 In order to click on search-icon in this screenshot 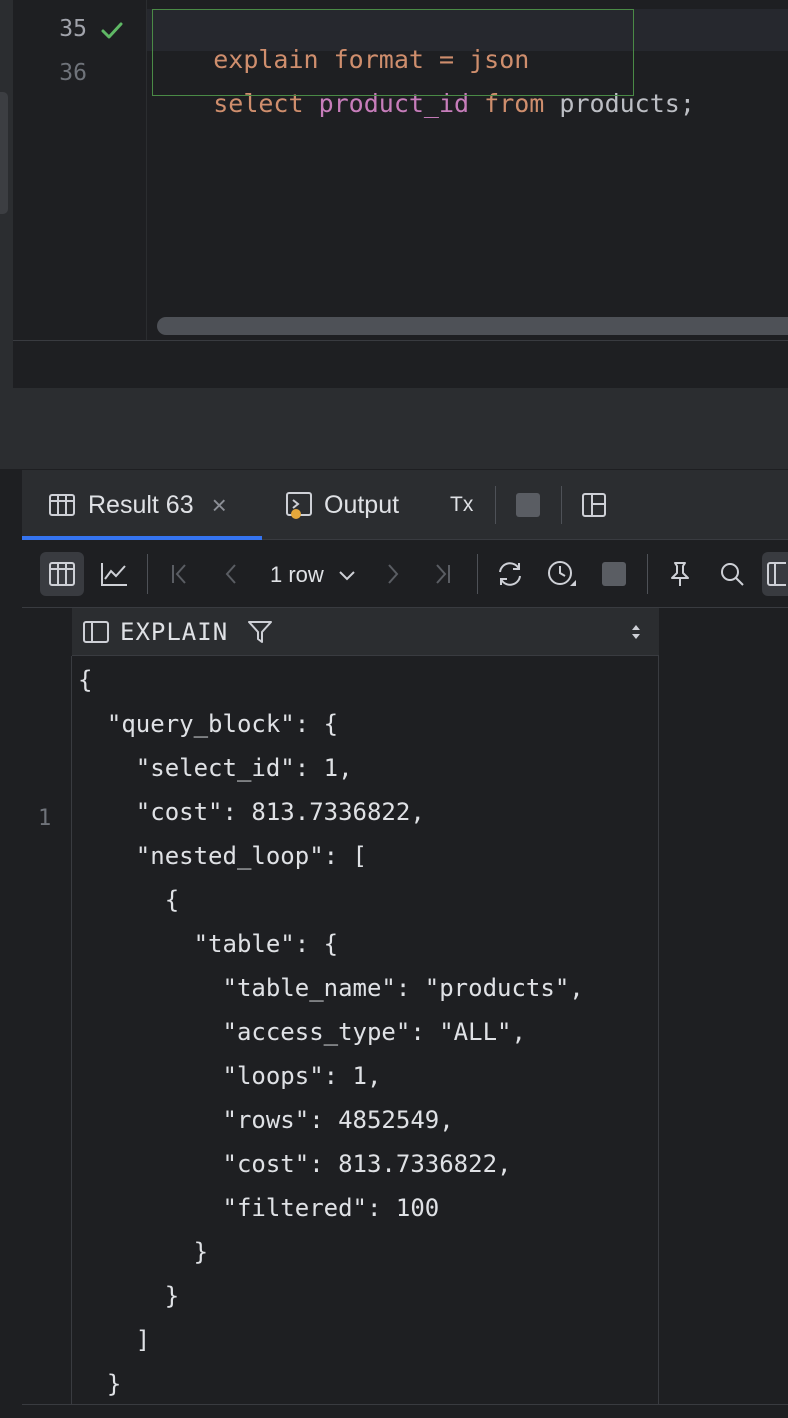, I will do `click(732, 574)`.